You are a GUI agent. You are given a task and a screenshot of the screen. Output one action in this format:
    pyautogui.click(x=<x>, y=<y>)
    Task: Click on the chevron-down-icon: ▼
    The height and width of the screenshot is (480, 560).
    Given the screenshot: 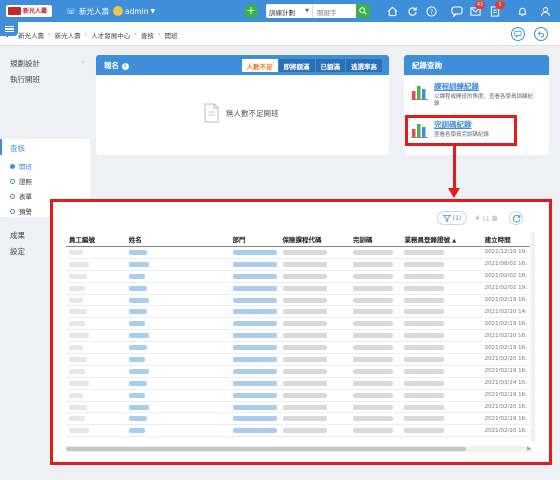 What is the action you would take?
    pyautogui.click(x=307, y=11)
    